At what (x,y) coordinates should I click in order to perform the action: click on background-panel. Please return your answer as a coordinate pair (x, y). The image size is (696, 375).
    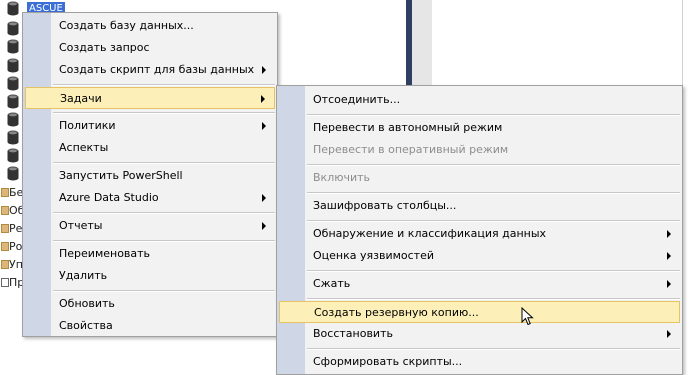
    Looking at the image, I should click on (422, 46).